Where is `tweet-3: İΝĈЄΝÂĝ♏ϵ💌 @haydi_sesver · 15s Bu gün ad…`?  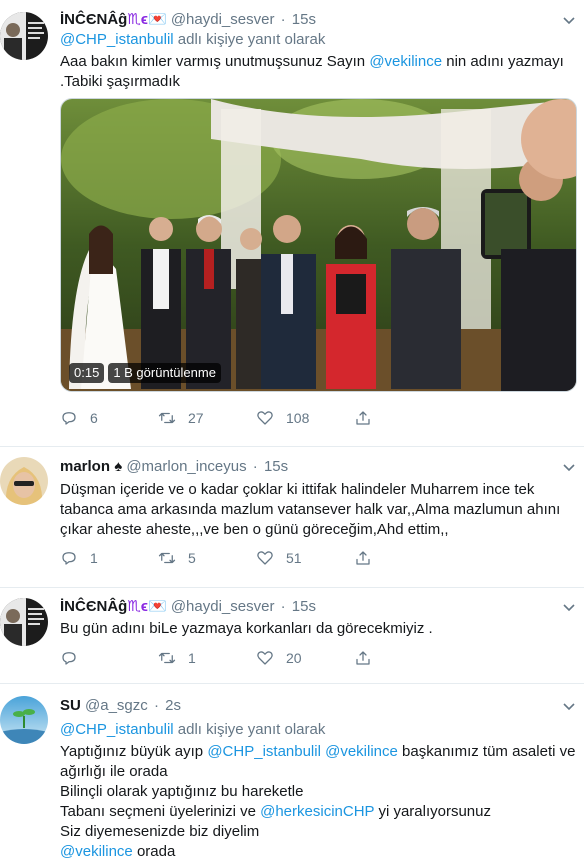 tweet-3: İΝĈЄΝÂĝ♏ϵ💌 @haydi_sesver · 15s Bu gün ad… is located at coordinates (292, 636).